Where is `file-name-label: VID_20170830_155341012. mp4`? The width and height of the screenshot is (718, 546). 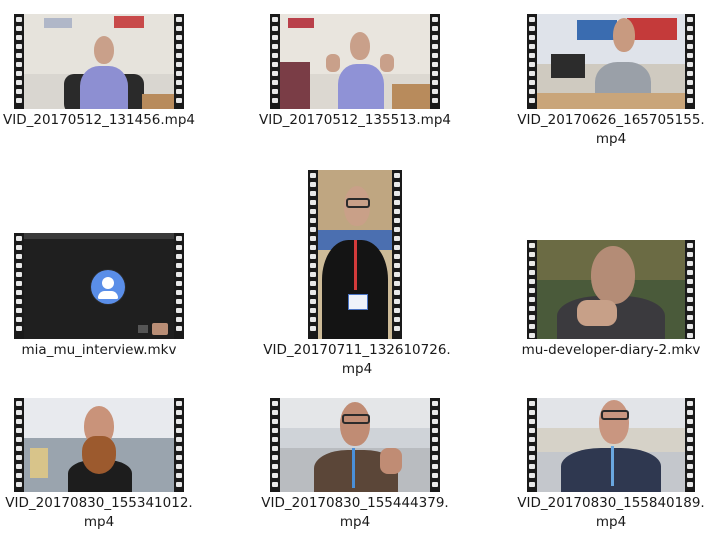 file-name-label: VID_20170830_155341012. mp4 is located at coordinates (99, 513).